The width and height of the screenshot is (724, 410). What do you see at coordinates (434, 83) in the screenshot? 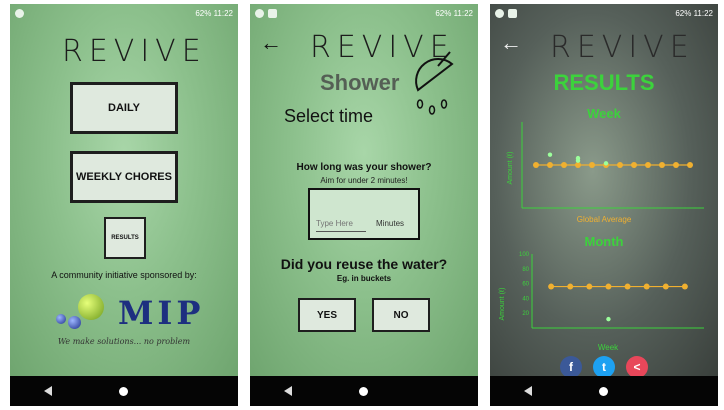
I see `shower-head-icon` at bounding box center [434, 83].